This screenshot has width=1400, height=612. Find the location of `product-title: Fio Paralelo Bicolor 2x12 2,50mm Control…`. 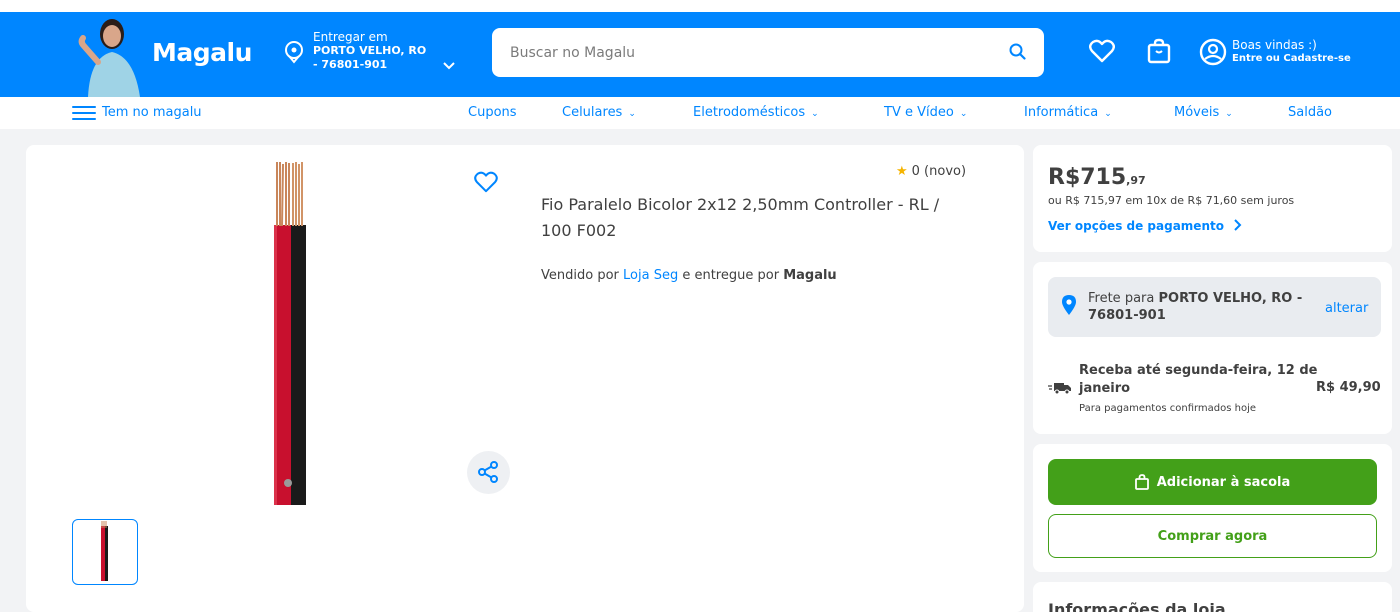

product-title: Fio Paralelo Bicolor 2x12 2,50mm Control… is located at coordinates (740, 217).